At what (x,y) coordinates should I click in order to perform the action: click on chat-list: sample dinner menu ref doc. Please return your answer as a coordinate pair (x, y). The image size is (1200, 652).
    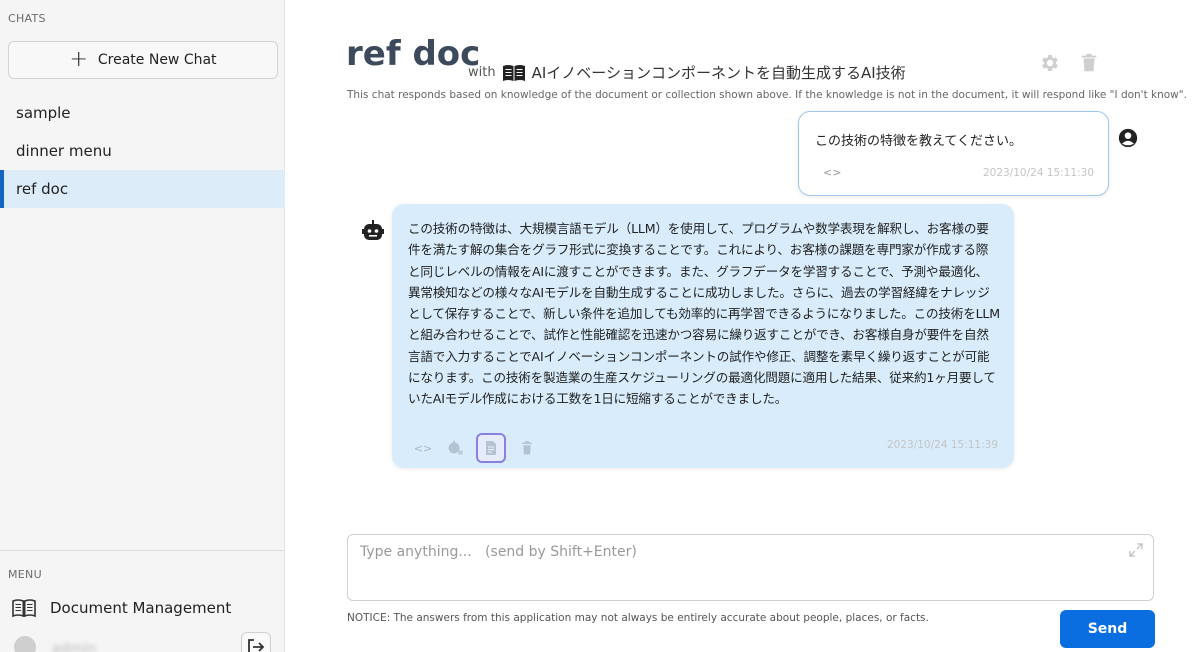
    Looking at the image, I should click on (142, 151).